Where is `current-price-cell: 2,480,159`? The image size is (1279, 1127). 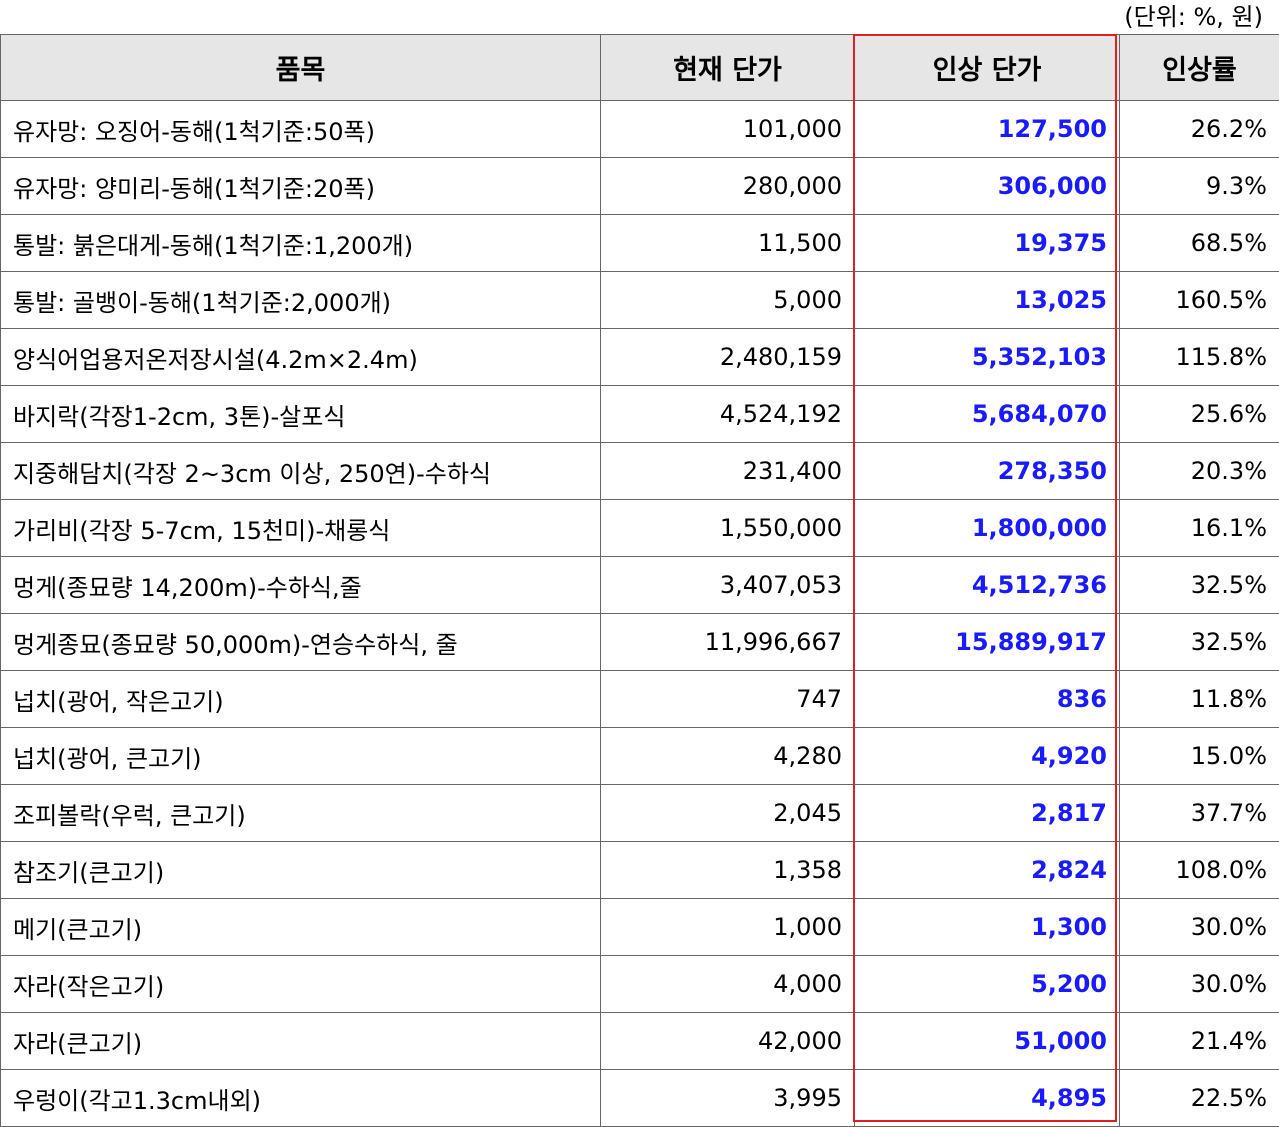 current-price-cell: 2,480,159 is located at coordinates (728, 357).